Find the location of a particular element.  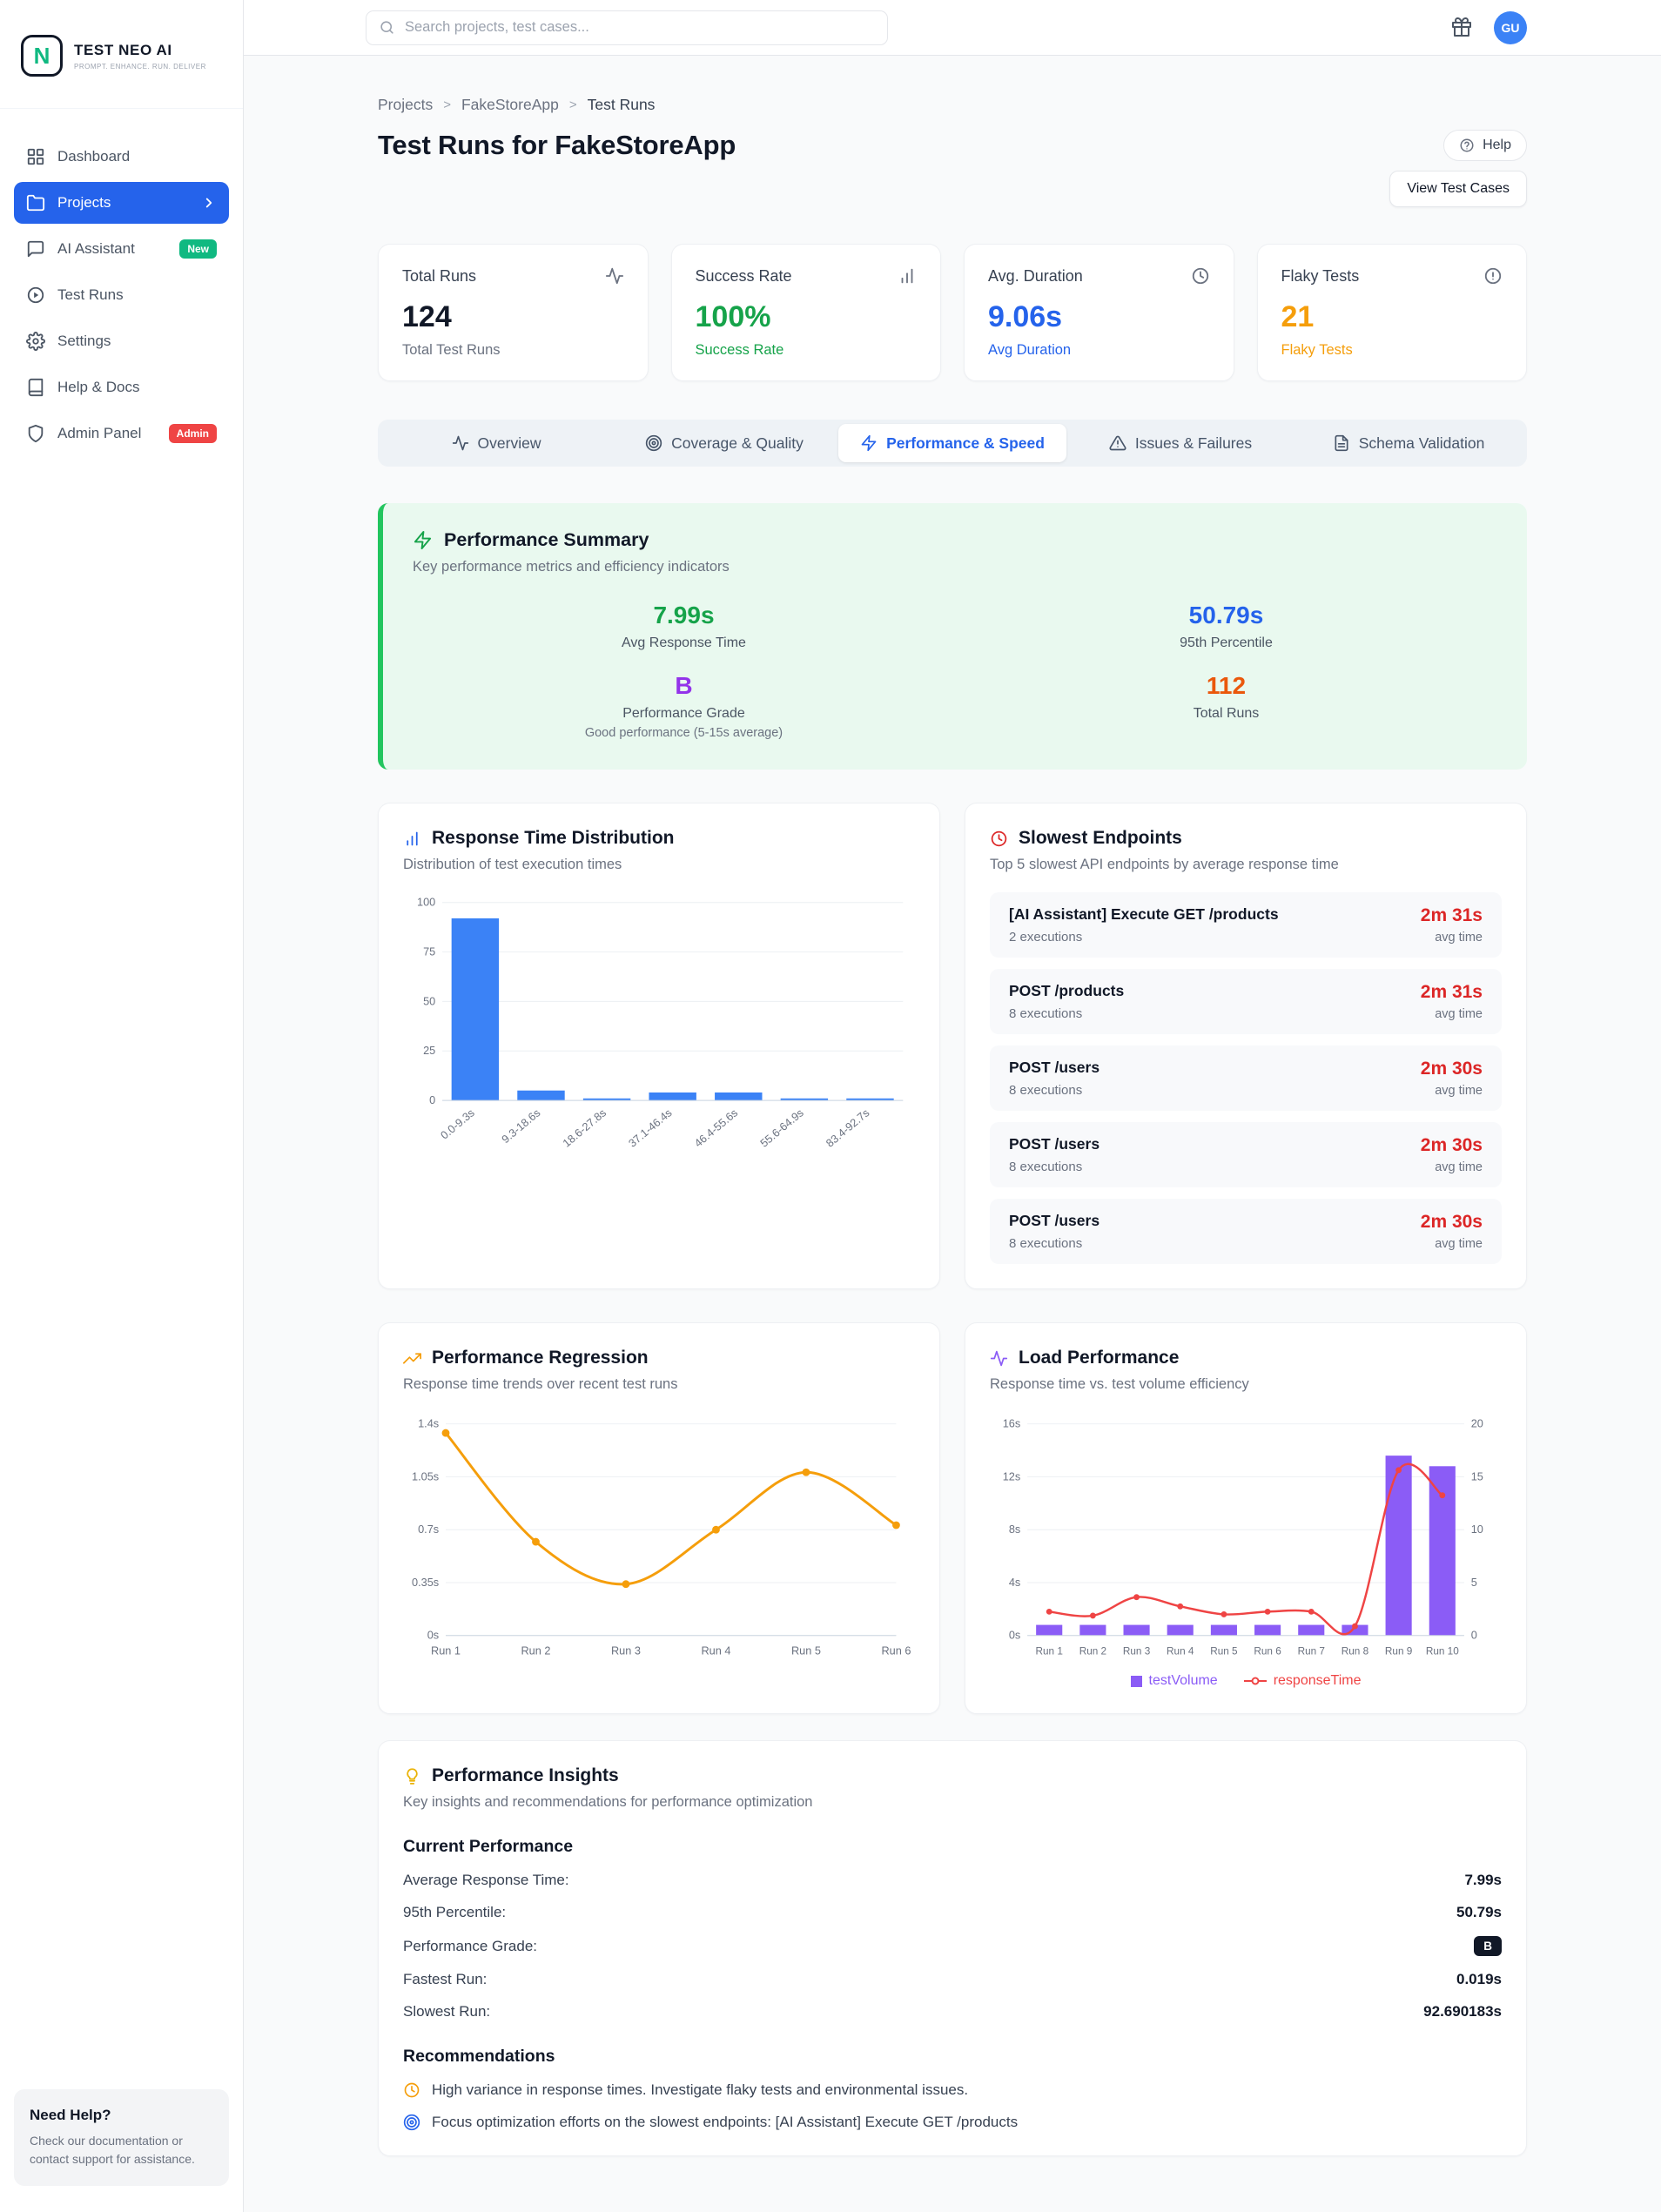

view-test-cases-button: View Test Cases is located at coordinates (1458, 189).